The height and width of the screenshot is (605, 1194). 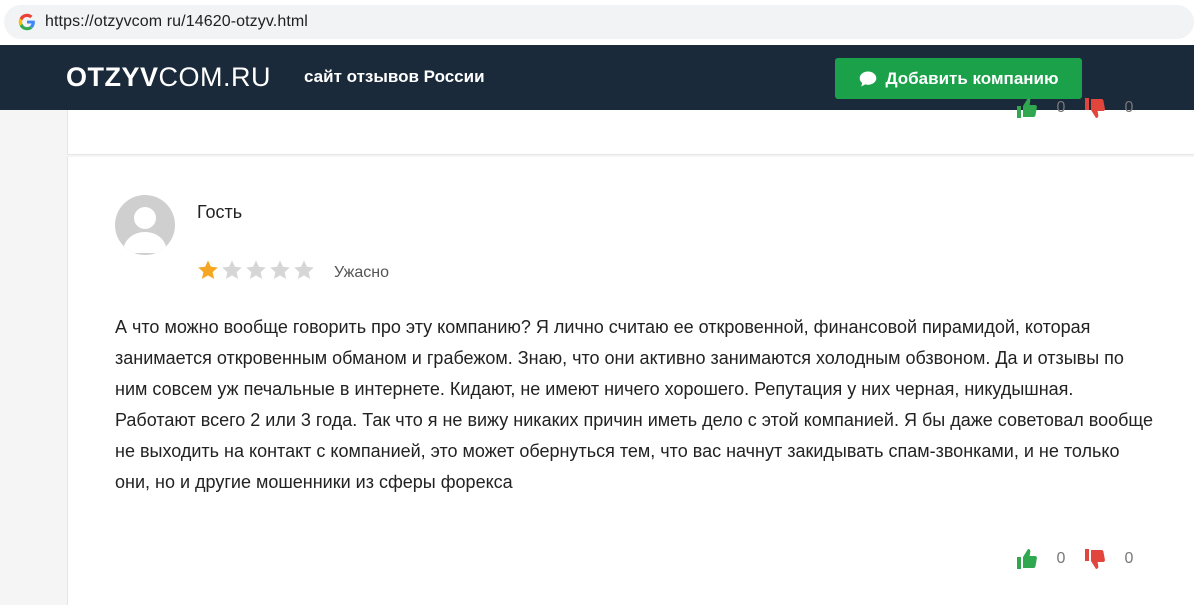 I want to click on prev-dislike-button, so click(x=1095, y=108).